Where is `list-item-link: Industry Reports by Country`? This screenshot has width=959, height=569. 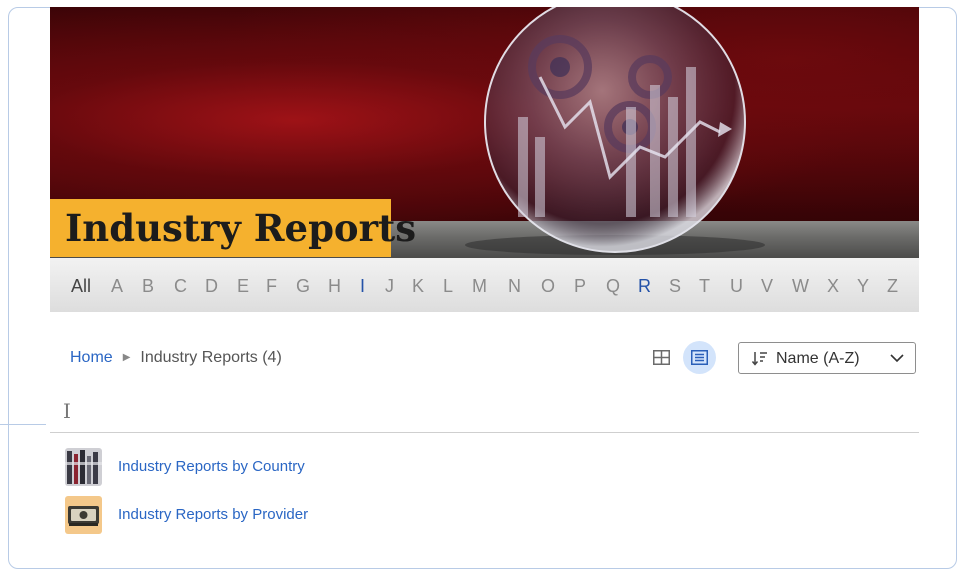
list-item-link: Industry Reports by Country is located at coordinates (211, 466).